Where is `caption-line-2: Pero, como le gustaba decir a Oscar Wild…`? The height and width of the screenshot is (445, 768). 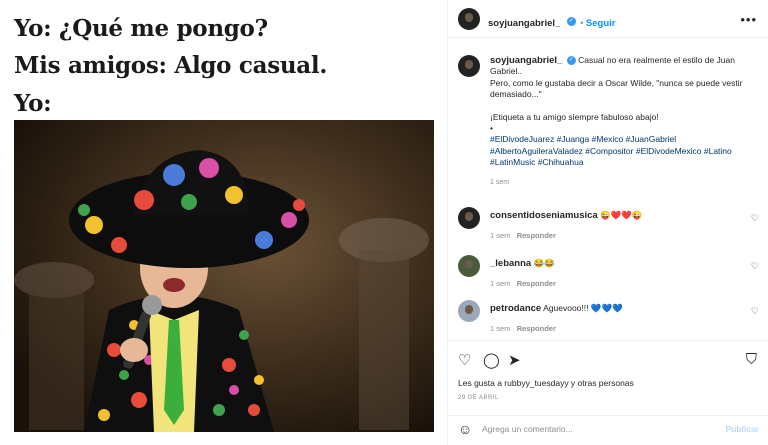
caption-line-2: Pero, como le gustaba decir a Oscar Wild… is located at coordinates (616, 88).